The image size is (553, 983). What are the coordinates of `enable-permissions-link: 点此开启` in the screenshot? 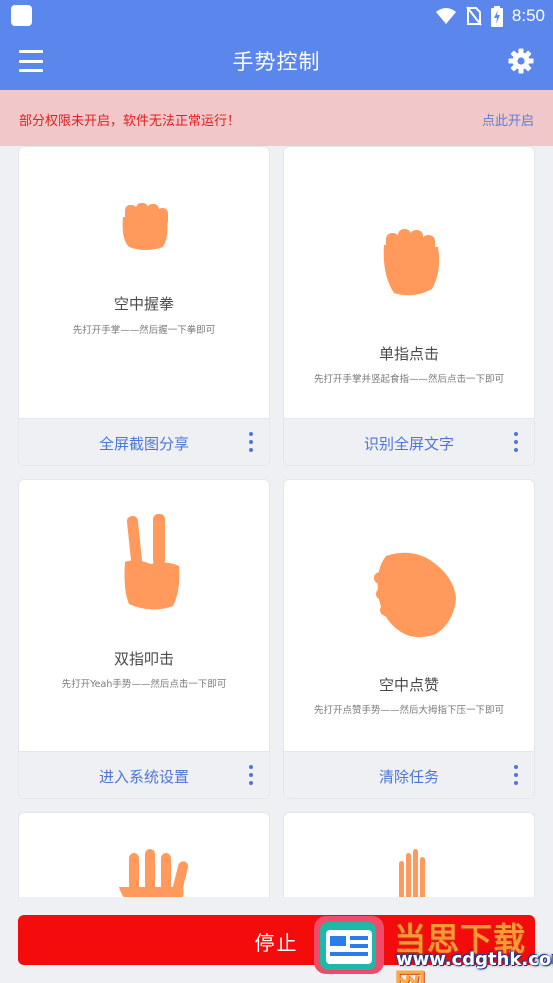 It's located at (508, 119).